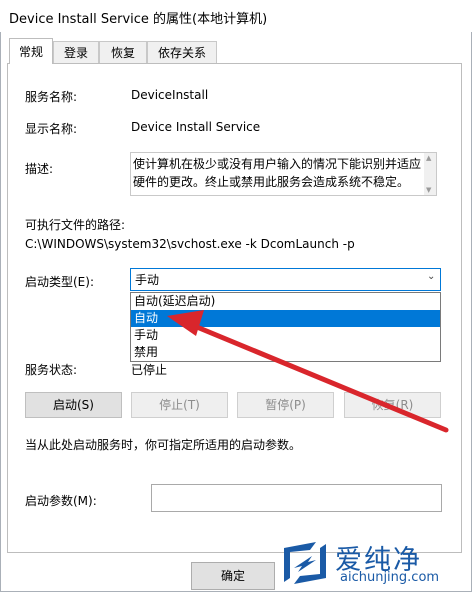 The image size is (472, 592). I want to click on tab-recovery-label: 恢复, so click(122, 53).